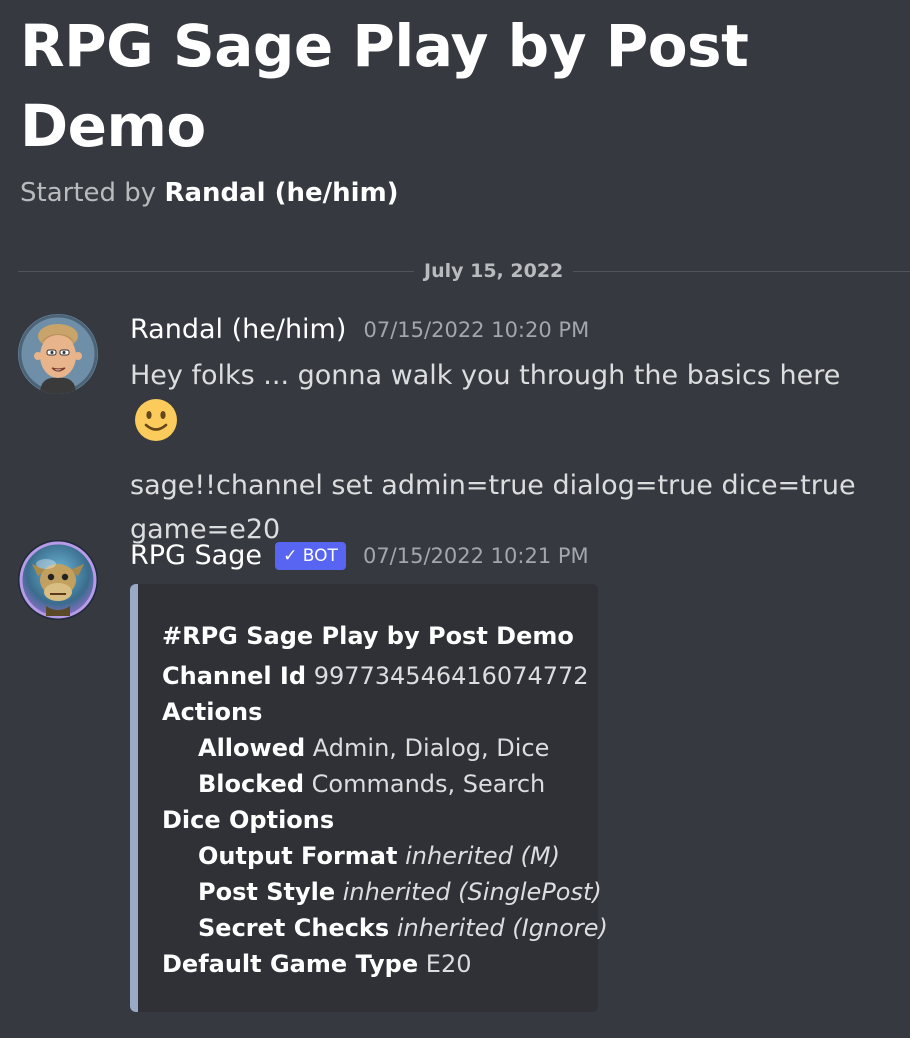 This screenshot has height=1038, width=910. Describe the element at coordinates (310, 555) in the screenshot. I see `bot-tag: ✓ BOT` at that location.